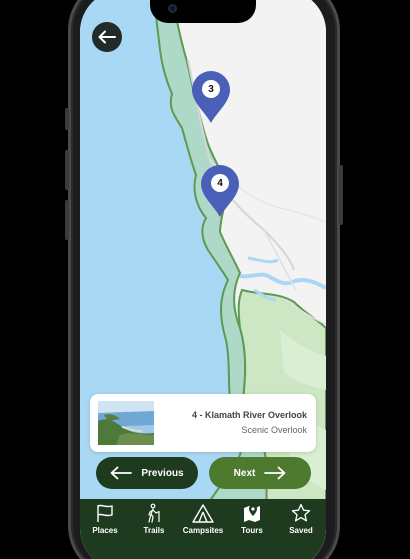  Describe the element at coordinates (275, 473) in the screenshot. I see `arrow-right-icon` at that location.